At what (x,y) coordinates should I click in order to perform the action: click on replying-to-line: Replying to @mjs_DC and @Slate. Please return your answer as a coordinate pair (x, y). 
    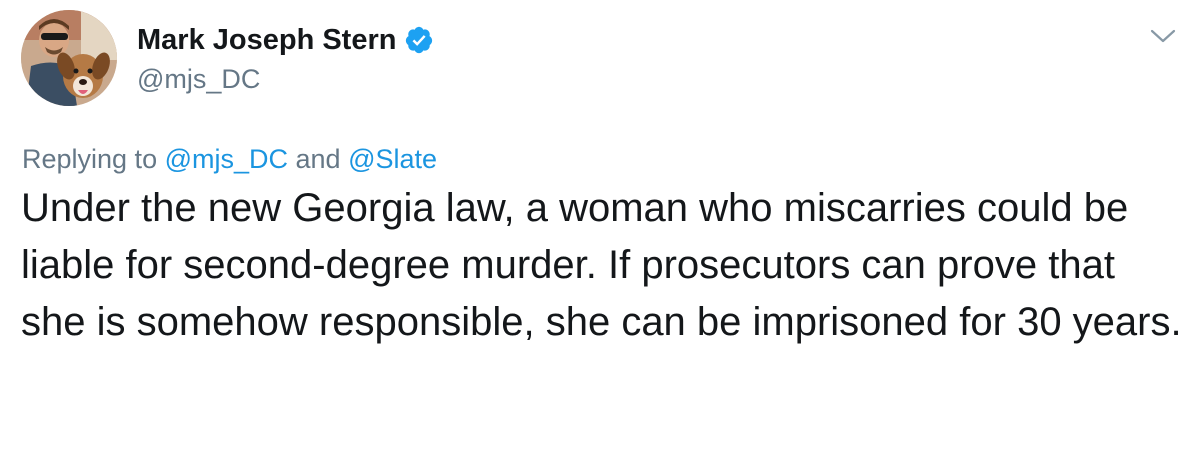
    Looking at the image, I should click on (229, 159).